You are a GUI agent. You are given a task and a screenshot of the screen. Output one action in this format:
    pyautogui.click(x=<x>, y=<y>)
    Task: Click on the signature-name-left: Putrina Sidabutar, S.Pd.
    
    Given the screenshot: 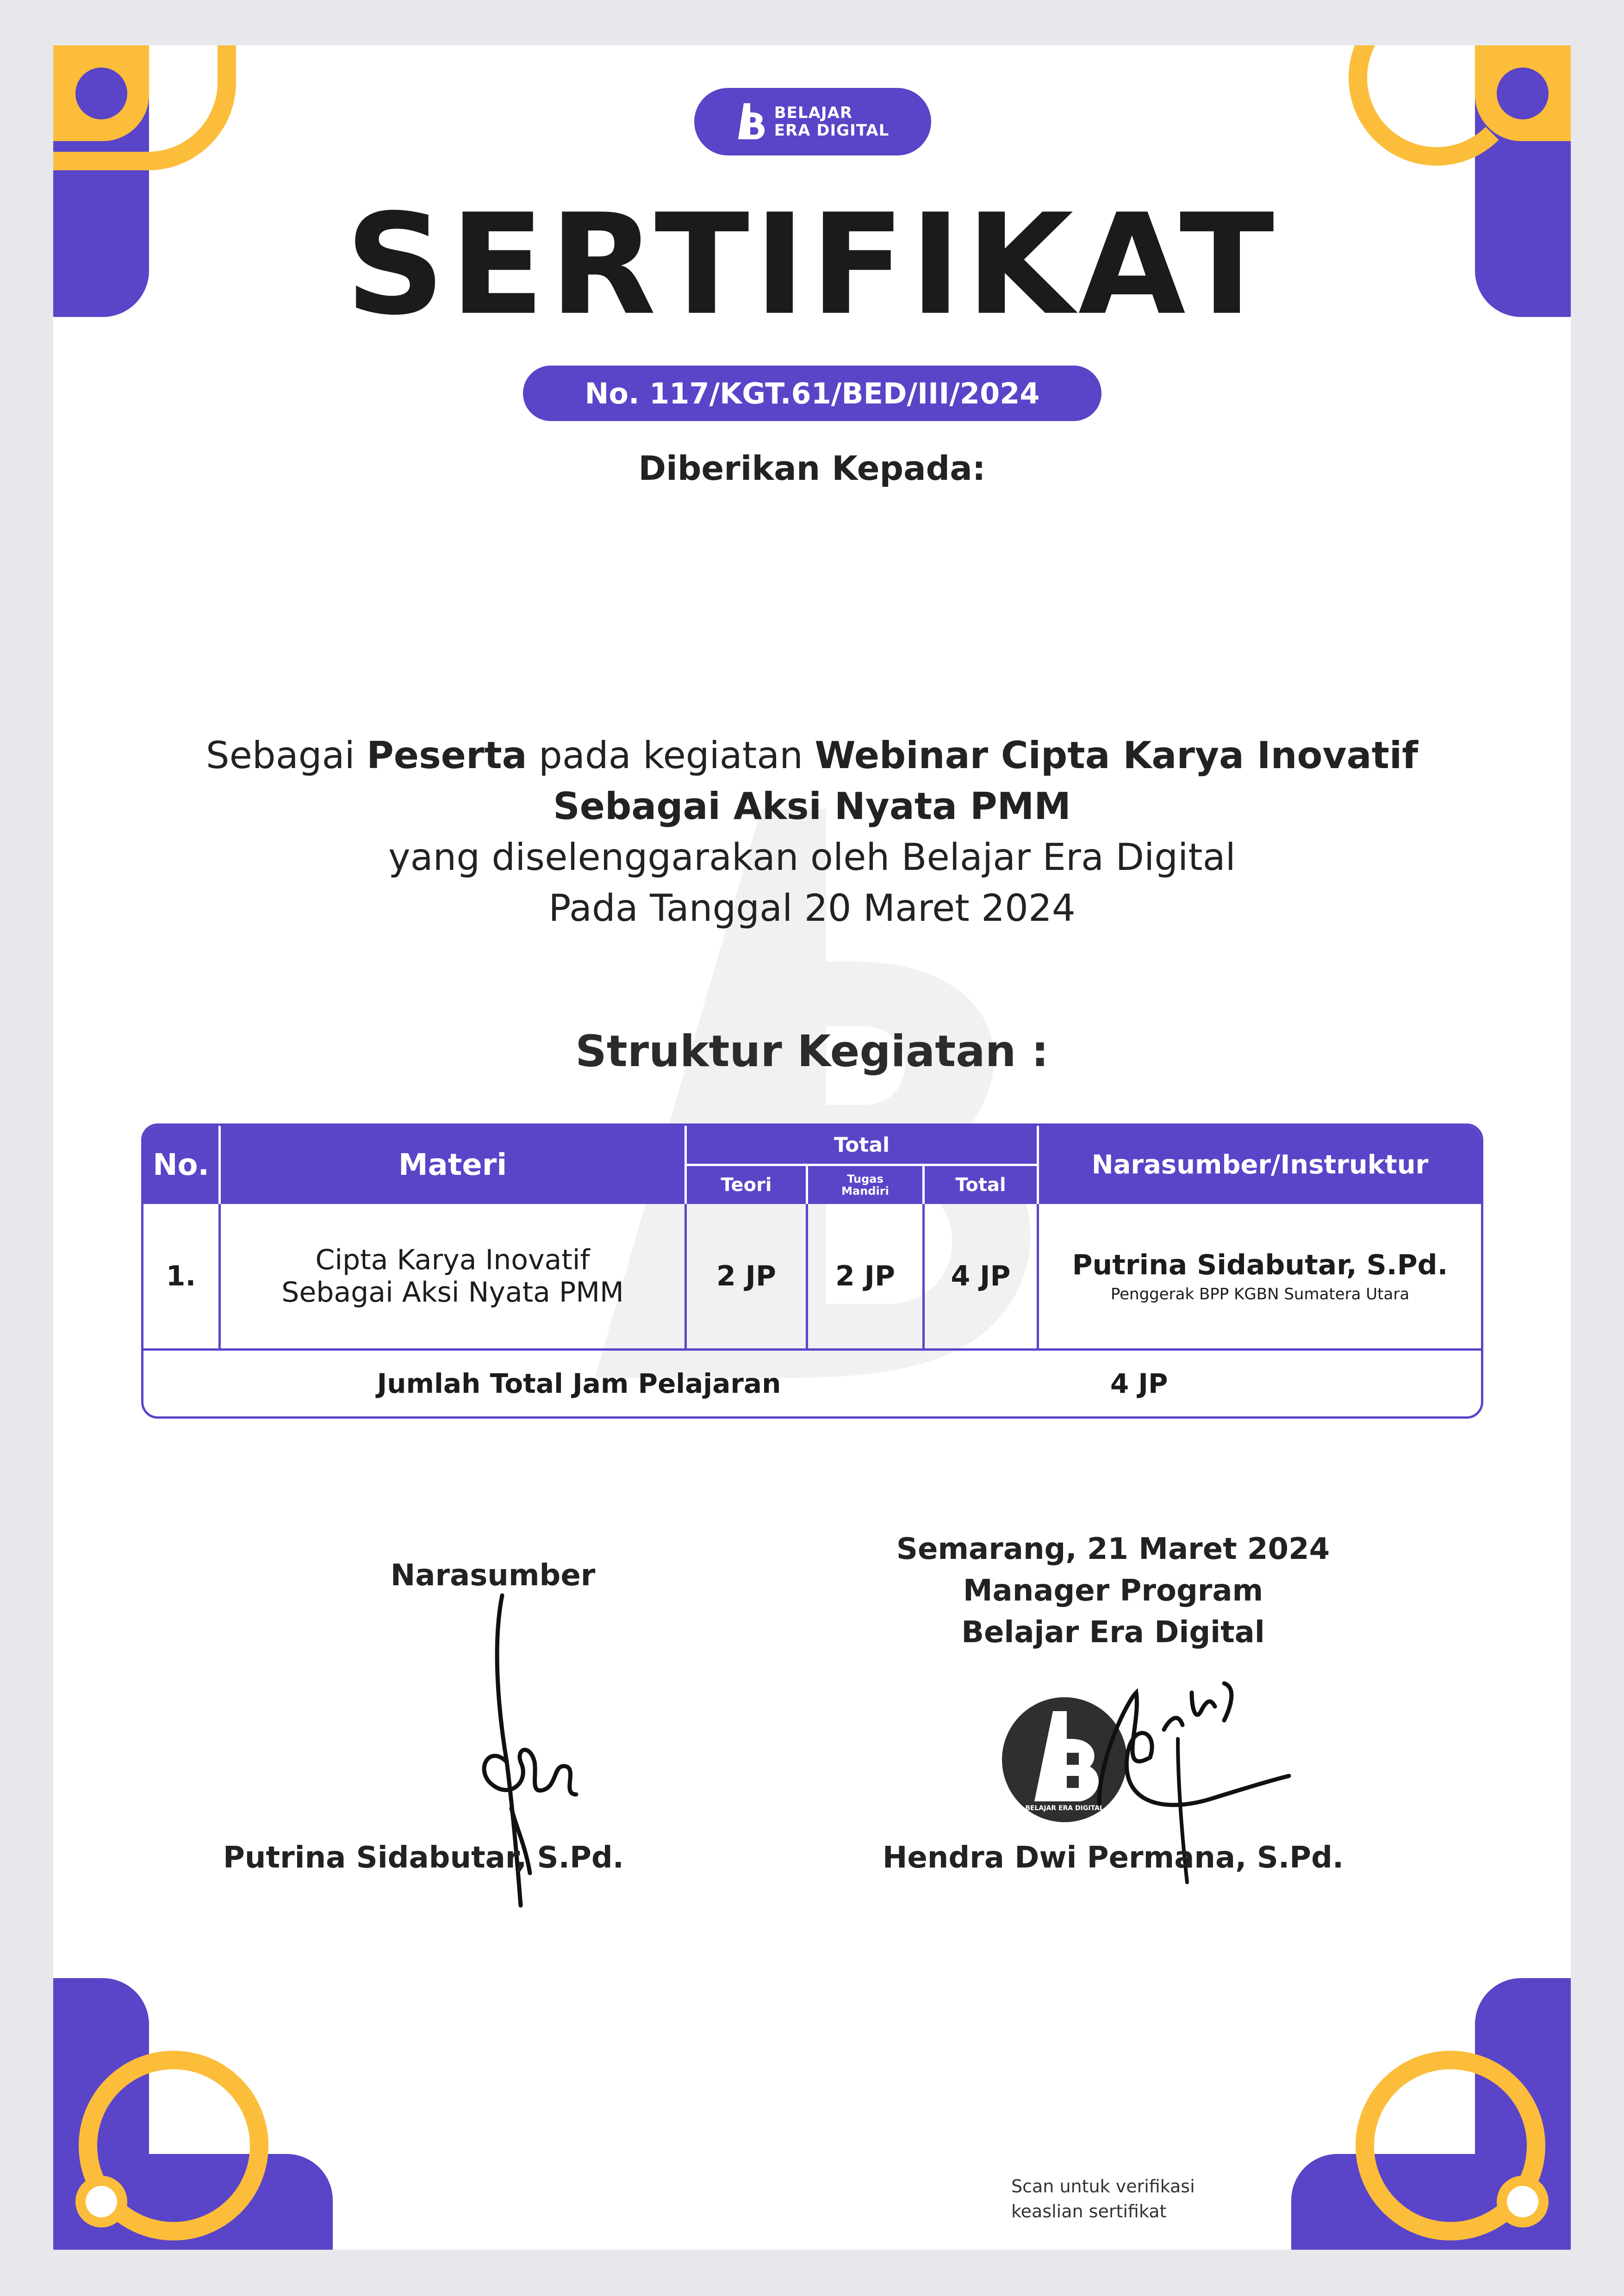 What is the action you would take?
    pyautogui.click(x=423, y=1858)
    